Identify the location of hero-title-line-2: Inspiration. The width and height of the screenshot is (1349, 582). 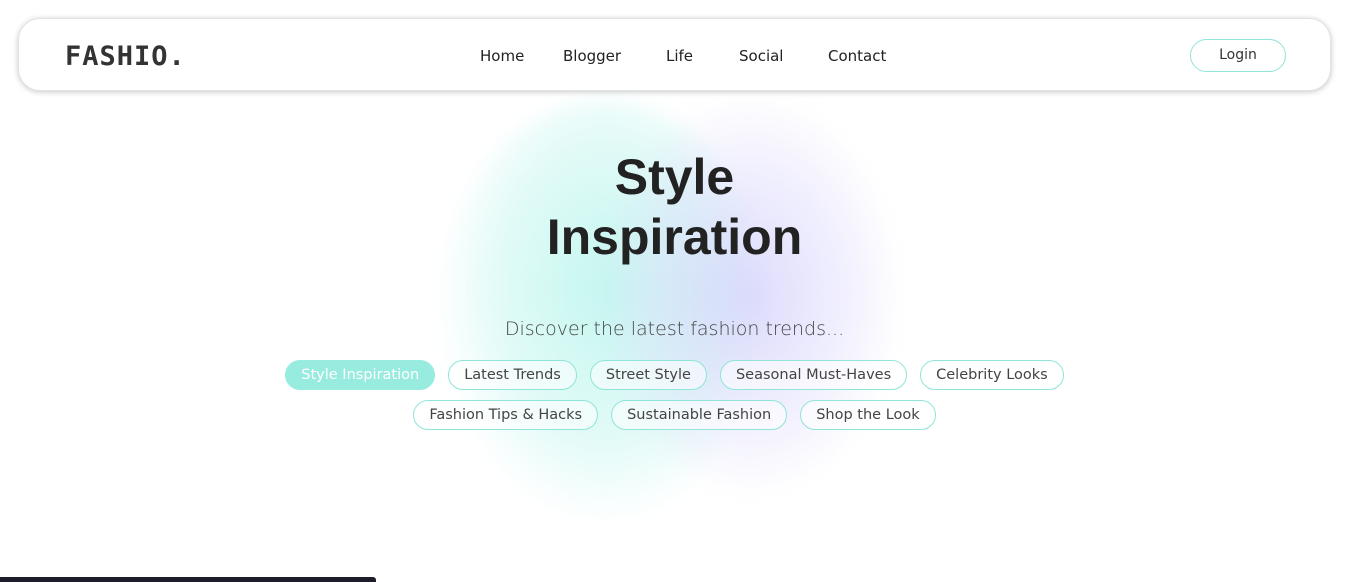
(674, 237).